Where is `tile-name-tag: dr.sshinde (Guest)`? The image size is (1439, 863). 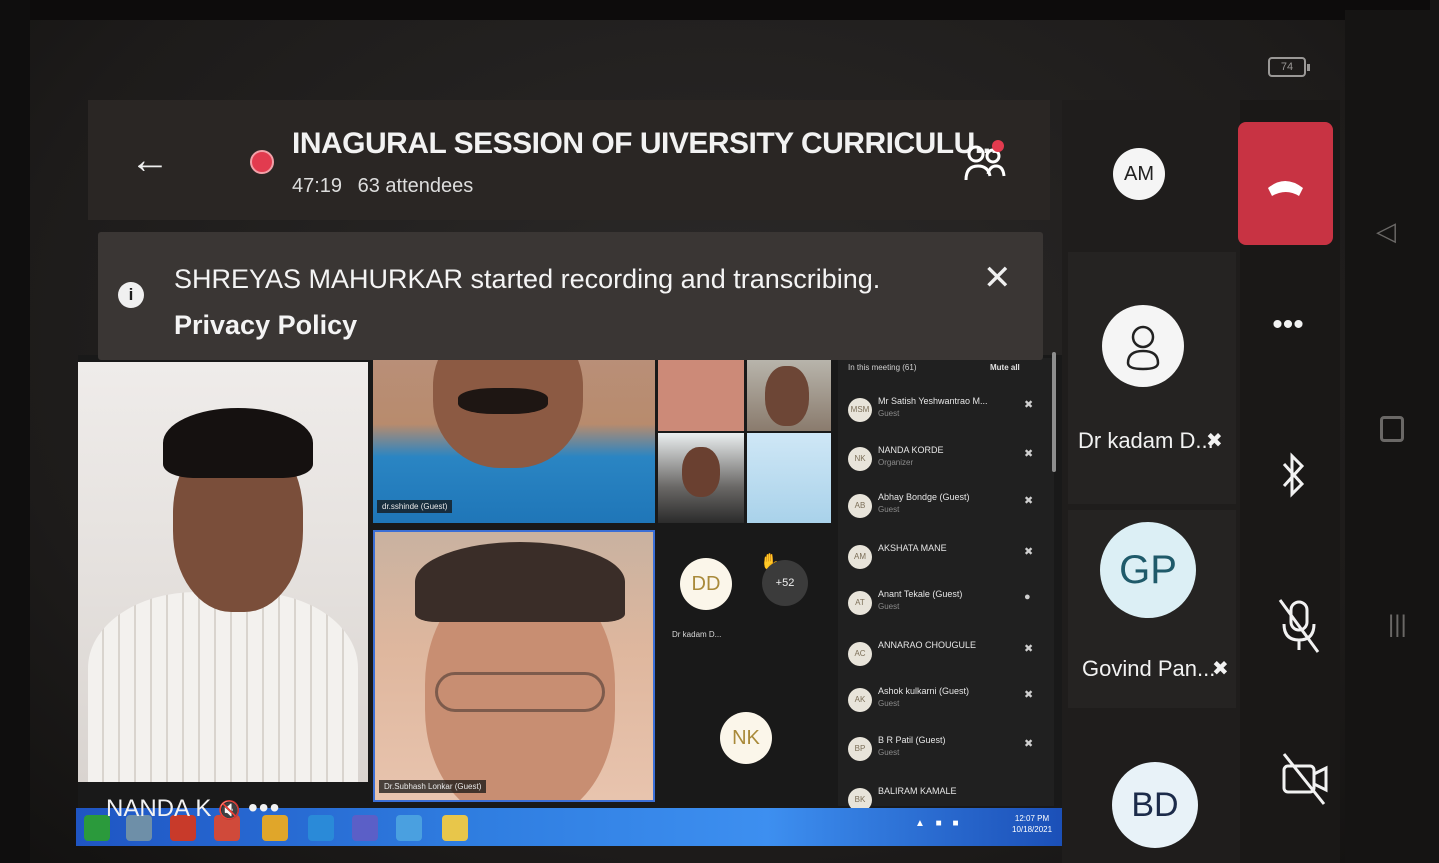 tile-name-tag: dr.sshinde (Guest) is located at coordinates (415, 506).